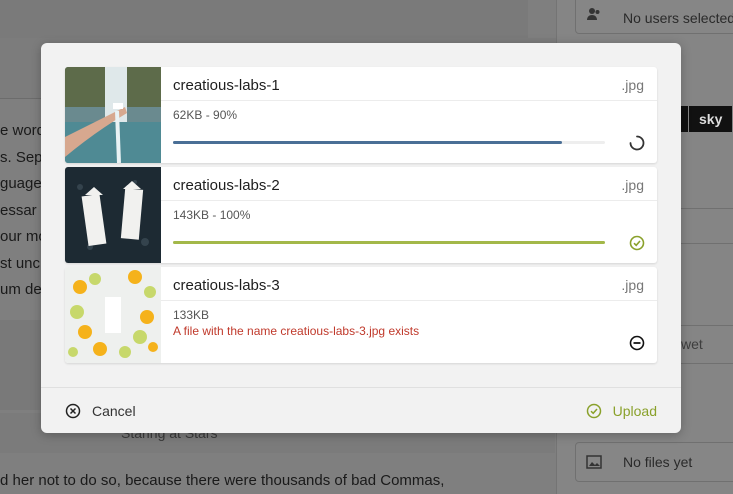 Image resolution: width=733 pixels, height=494 pixels. I want to click on text-line: guage, so click(21, 183).